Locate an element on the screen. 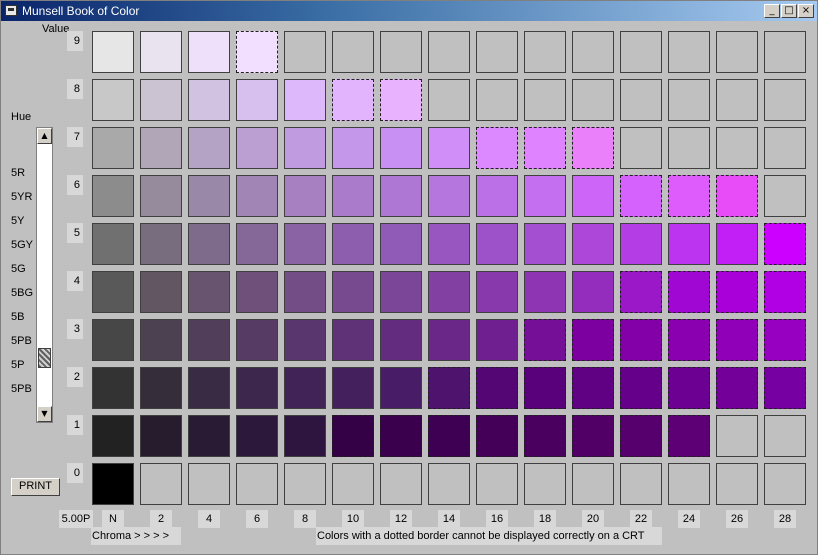 The width and height of the screenshot is (818, 555). hue-scrollbar: ▲ ▼ is located at coordinates (44, 275).